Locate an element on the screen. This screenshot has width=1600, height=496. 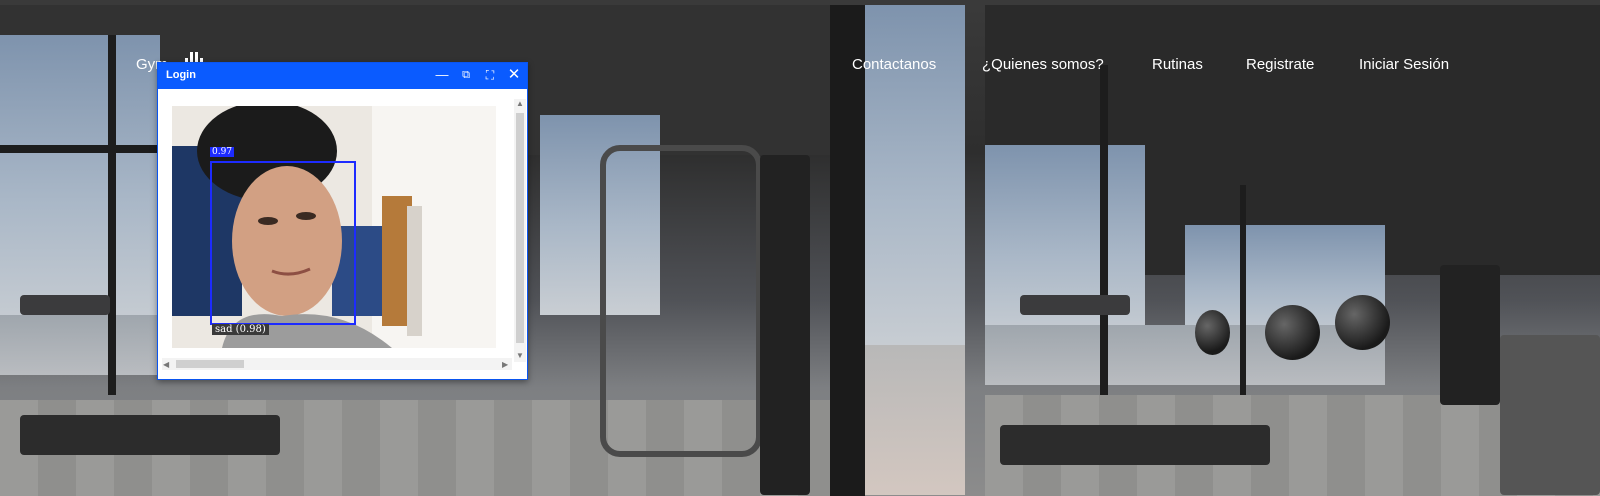
nav-link-iniciar-sesion: Iniciar Sesión is located at coordinates (1404, 64).